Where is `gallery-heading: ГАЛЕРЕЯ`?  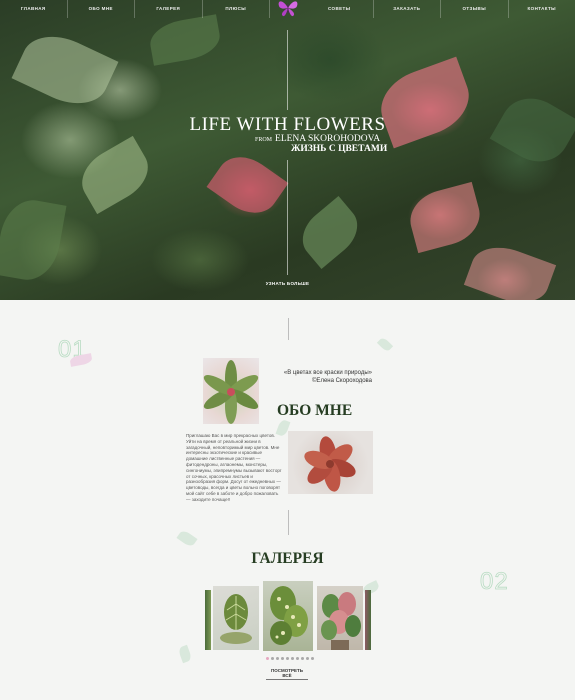 gallery-heading: ГАЛЕРЕЯ is located at coordinates (287, 558).